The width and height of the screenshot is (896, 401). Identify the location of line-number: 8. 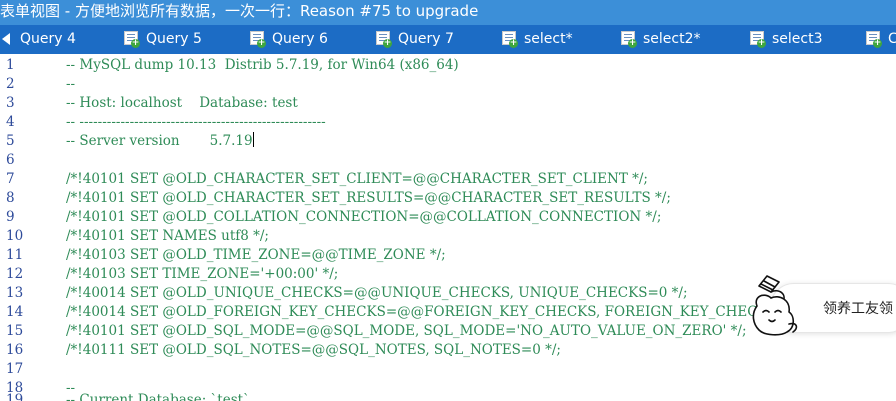
(10, 198).